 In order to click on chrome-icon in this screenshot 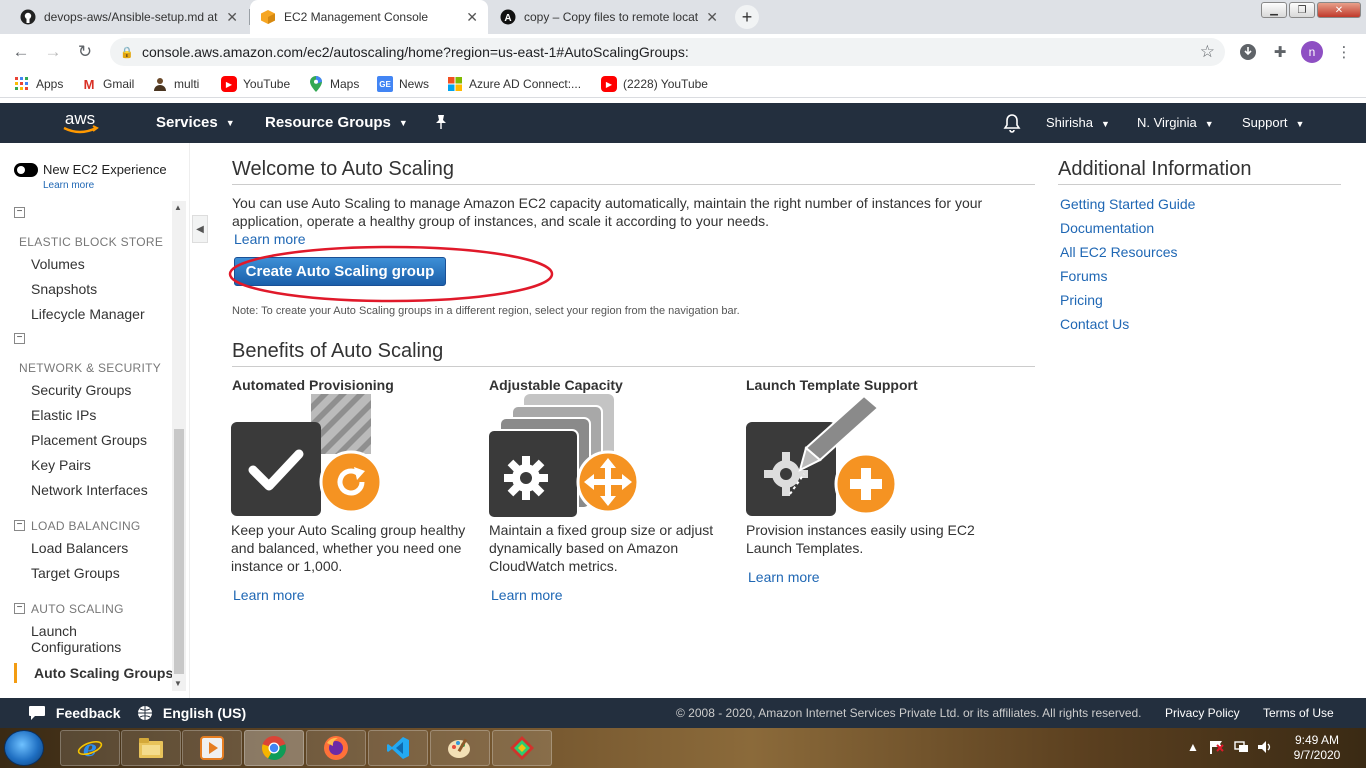, I will do `click(274, 748)`.